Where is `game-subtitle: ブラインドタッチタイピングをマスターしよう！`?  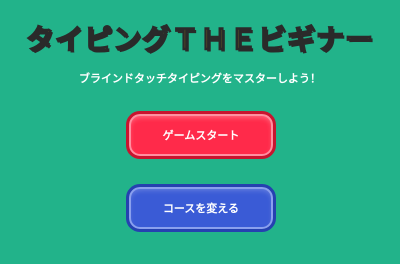 game-subtitle: ブラインドタッチタイピングをマスターしよう！ is located at coordinates (200, 78).